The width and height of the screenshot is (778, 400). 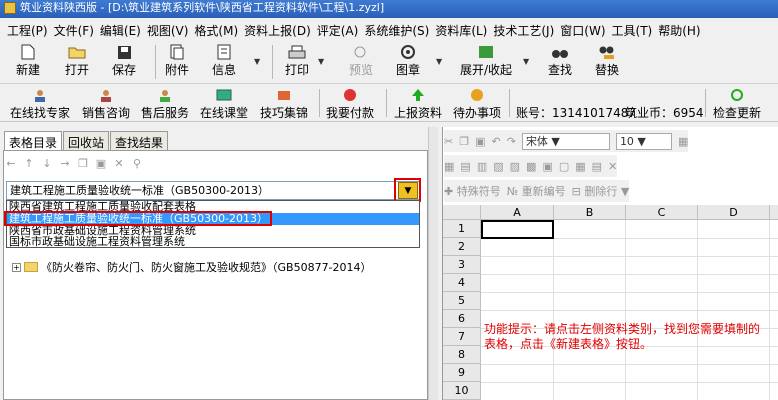 I want to click on merge-icon: ▤, so click(x=465, y=166).